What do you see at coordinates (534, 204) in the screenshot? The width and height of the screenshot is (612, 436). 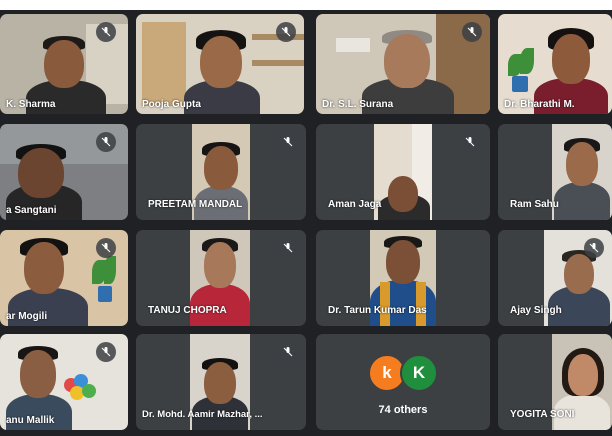 I see `participant-name: Ram Sahu` at bounding box center [534, 204].